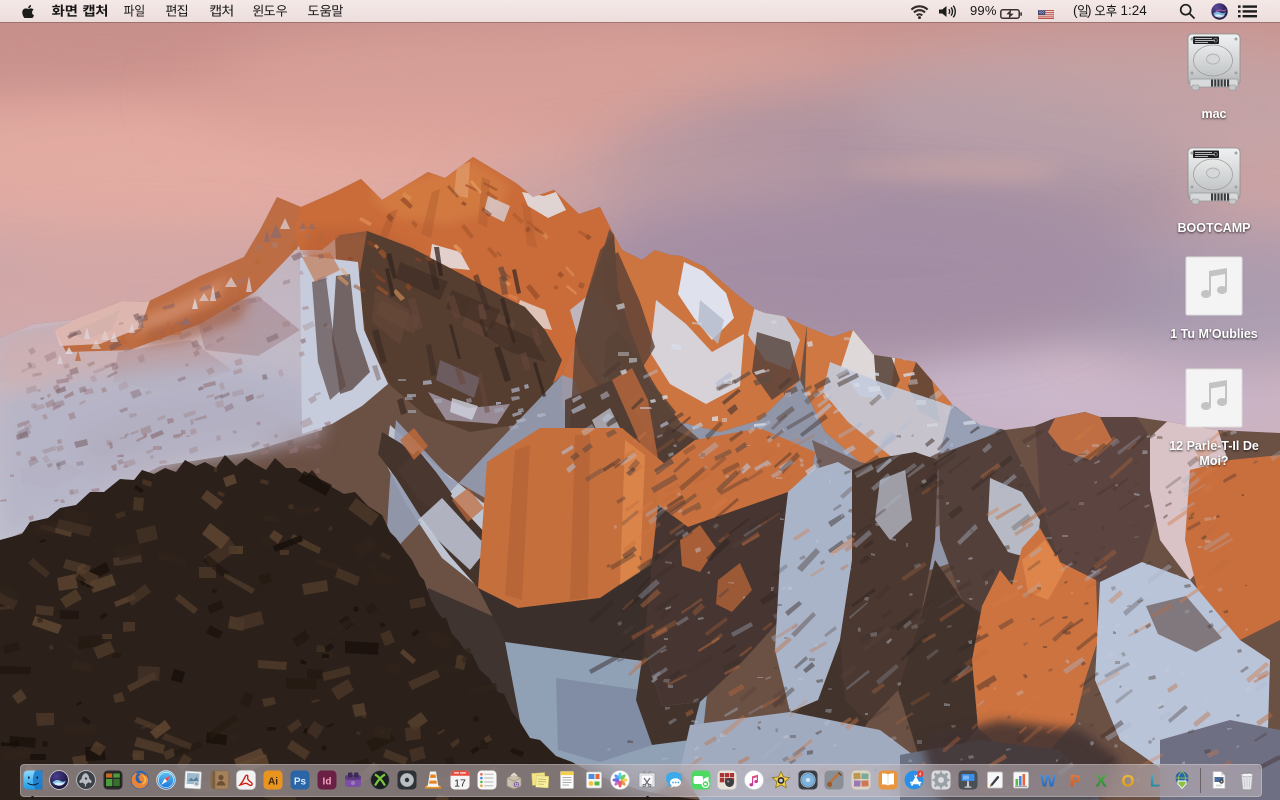 Image resolution: width=1280 pixels, height=800 pixels. I want to click on svg-text: X, so click(1102, 781).